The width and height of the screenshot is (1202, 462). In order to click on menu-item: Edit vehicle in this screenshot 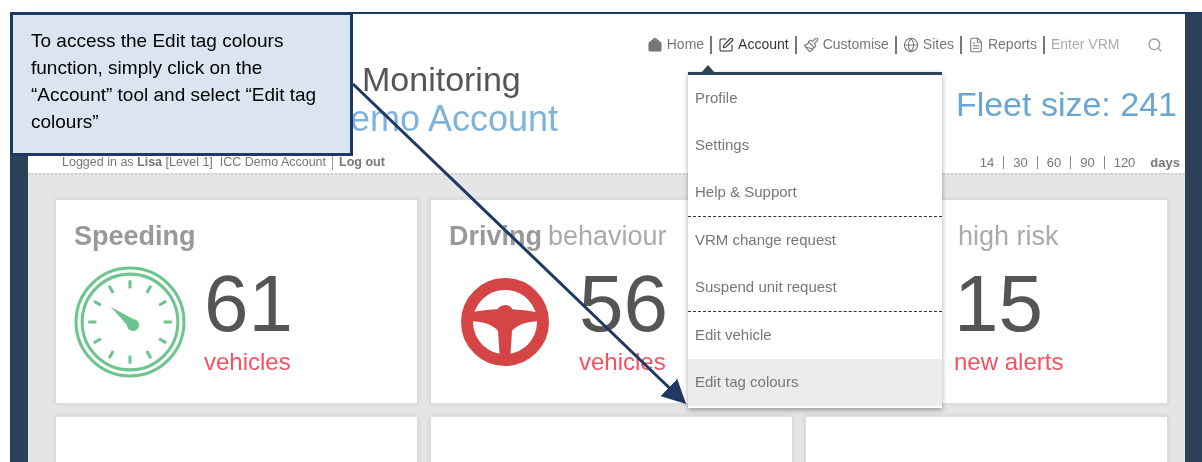, I will do `click(815, 335)`.